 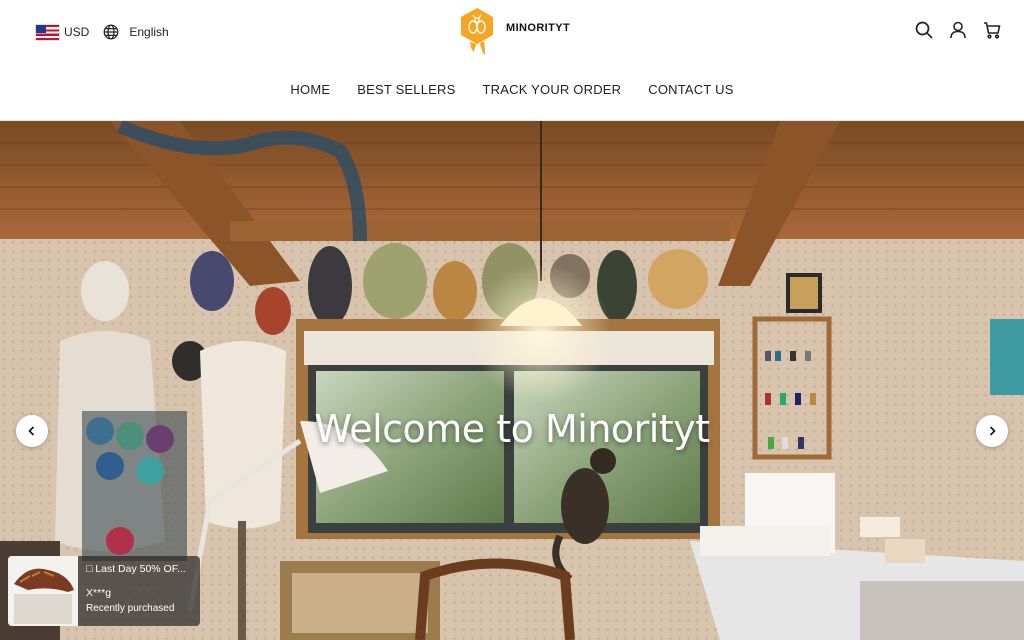 I want to click on header-actions, so click(x=958, y=30).